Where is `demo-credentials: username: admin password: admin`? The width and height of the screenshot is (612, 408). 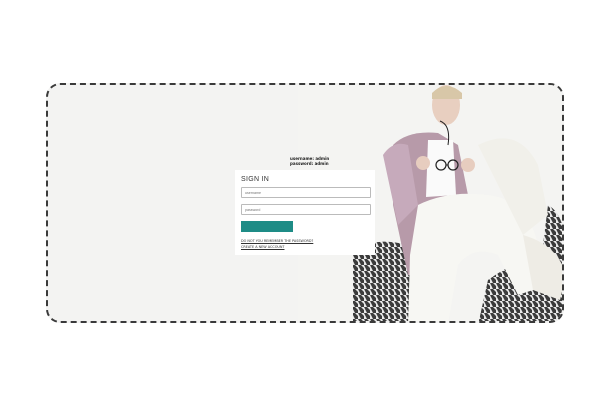
demo-credentials: username: admin password: admin is located at coordinates (309, 161).